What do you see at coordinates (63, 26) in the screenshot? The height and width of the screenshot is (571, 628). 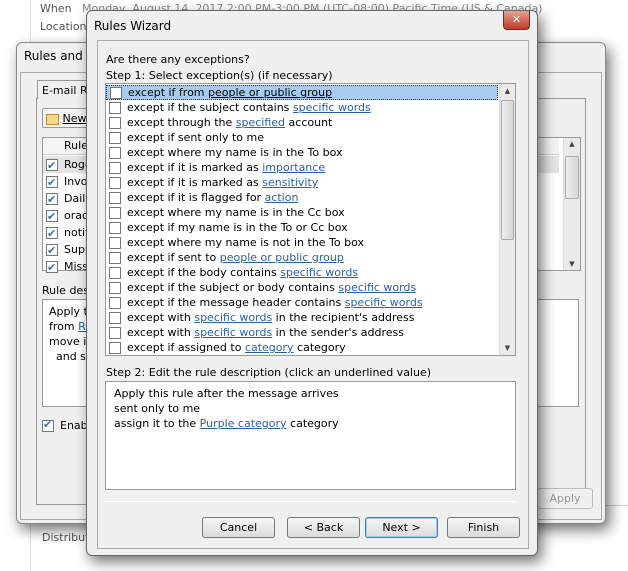 I see `location-label: Location` at bounding box center [63, 26].